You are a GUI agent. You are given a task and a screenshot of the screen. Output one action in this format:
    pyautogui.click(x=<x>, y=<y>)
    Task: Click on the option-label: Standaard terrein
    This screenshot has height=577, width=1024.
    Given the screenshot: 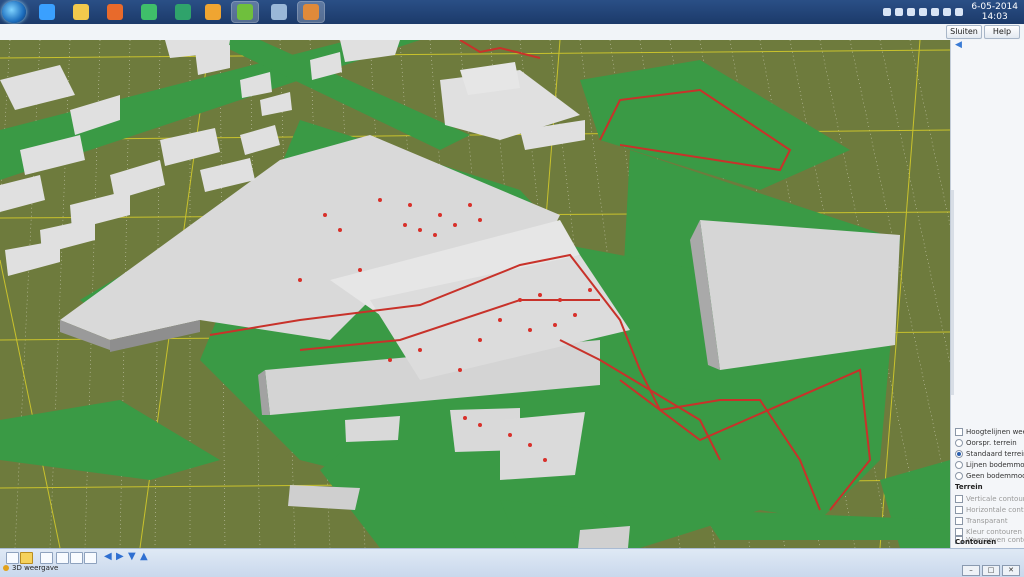 What is the action you would take?
    pyautogui.click(x=995, y=454)
    